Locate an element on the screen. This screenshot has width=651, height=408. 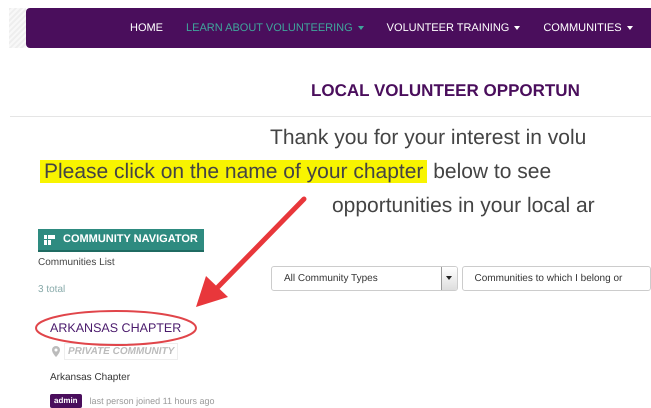
nav-link: HOME is located at coordinates (146, 28).